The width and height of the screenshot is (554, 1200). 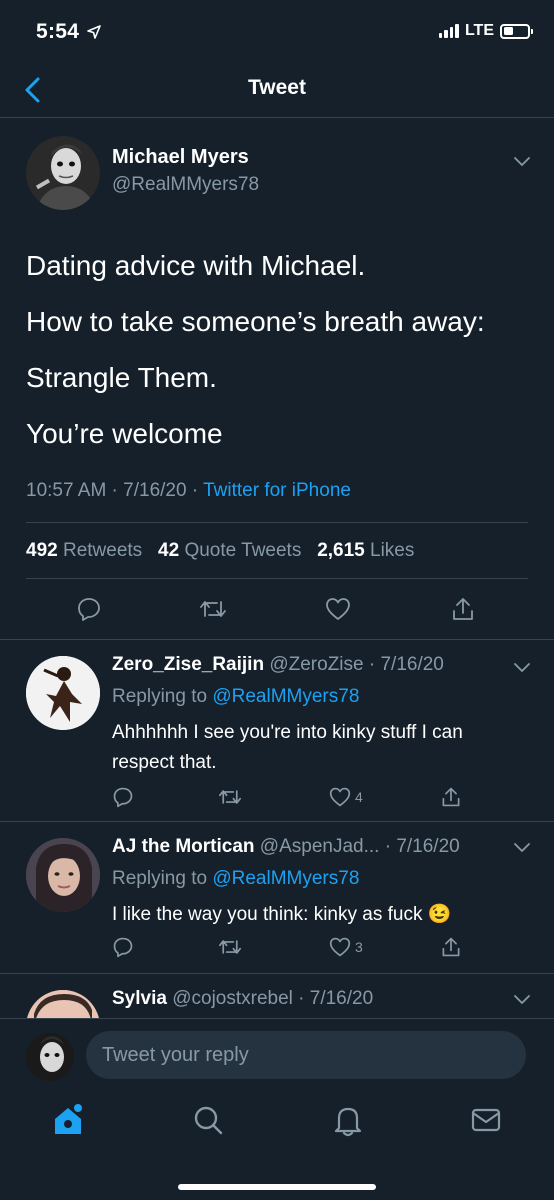 I want to click on tab-bar, so click(x=277, y=1146).